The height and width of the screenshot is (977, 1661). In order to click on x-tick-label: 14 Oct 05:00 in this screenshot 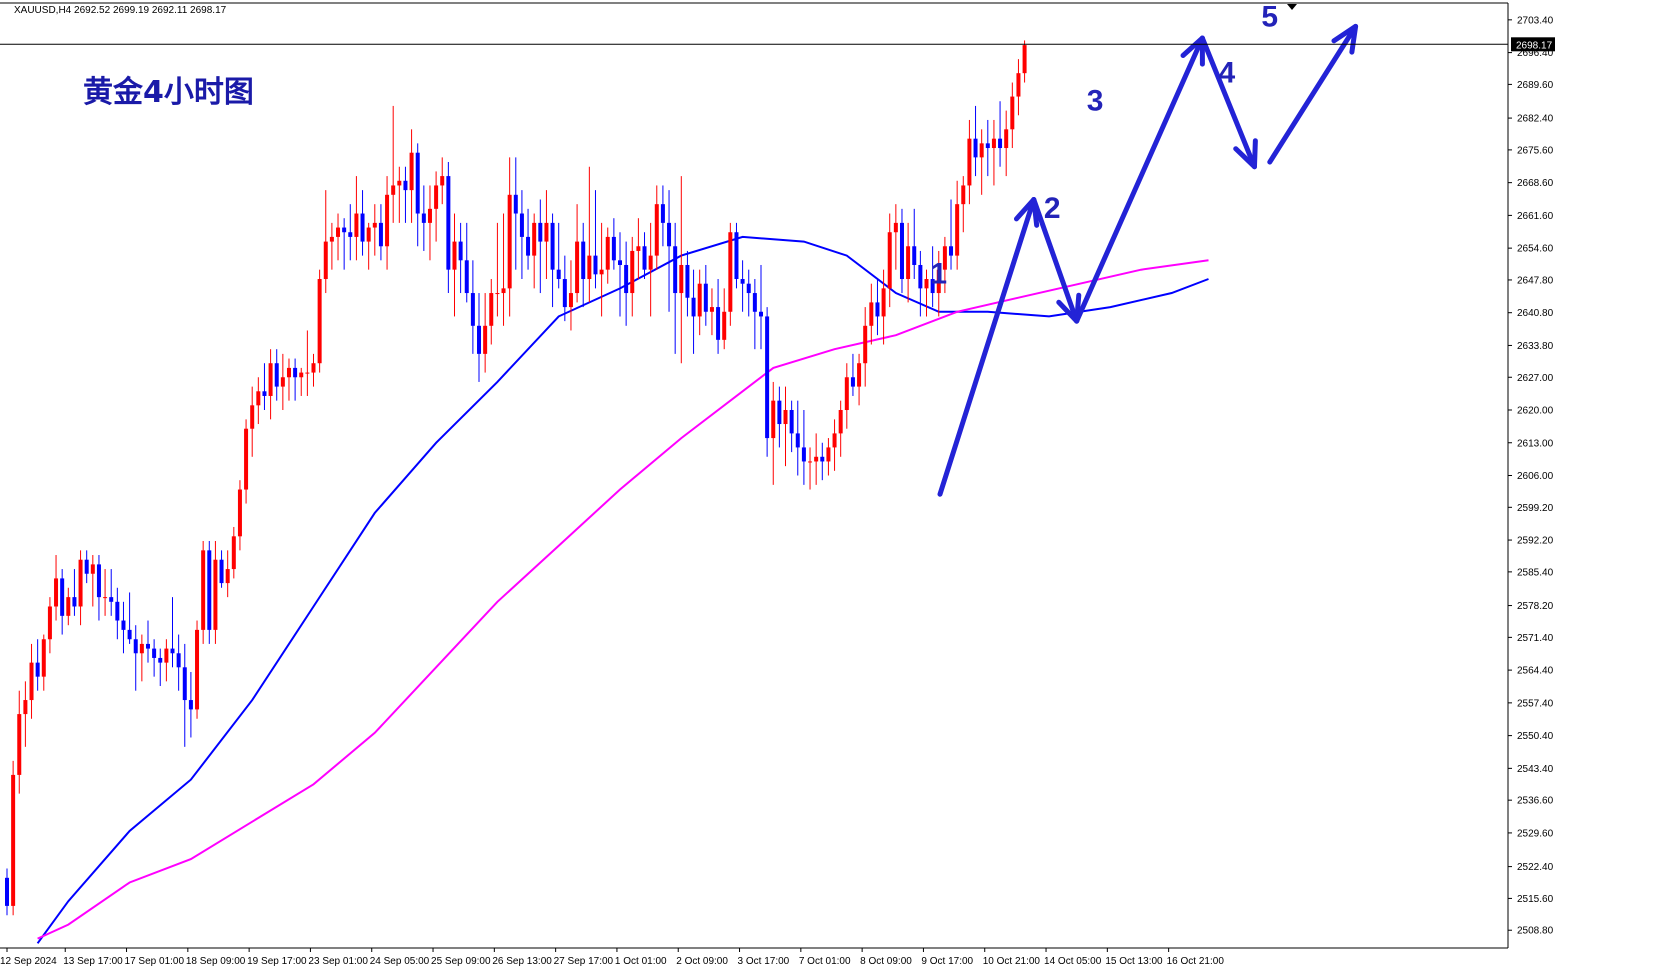, I will do `click(1073, 961)`.